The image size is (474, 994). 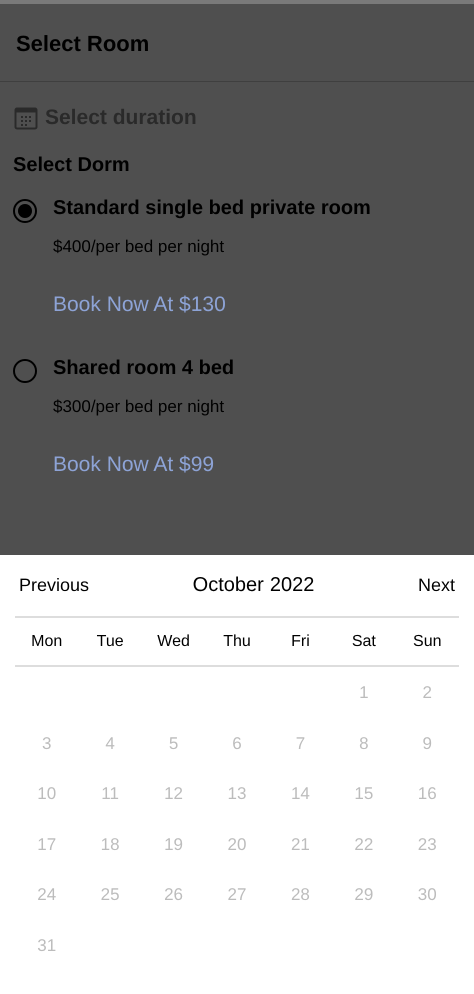 I want to click on page-title: Select Room, so click(x=83, y=43).